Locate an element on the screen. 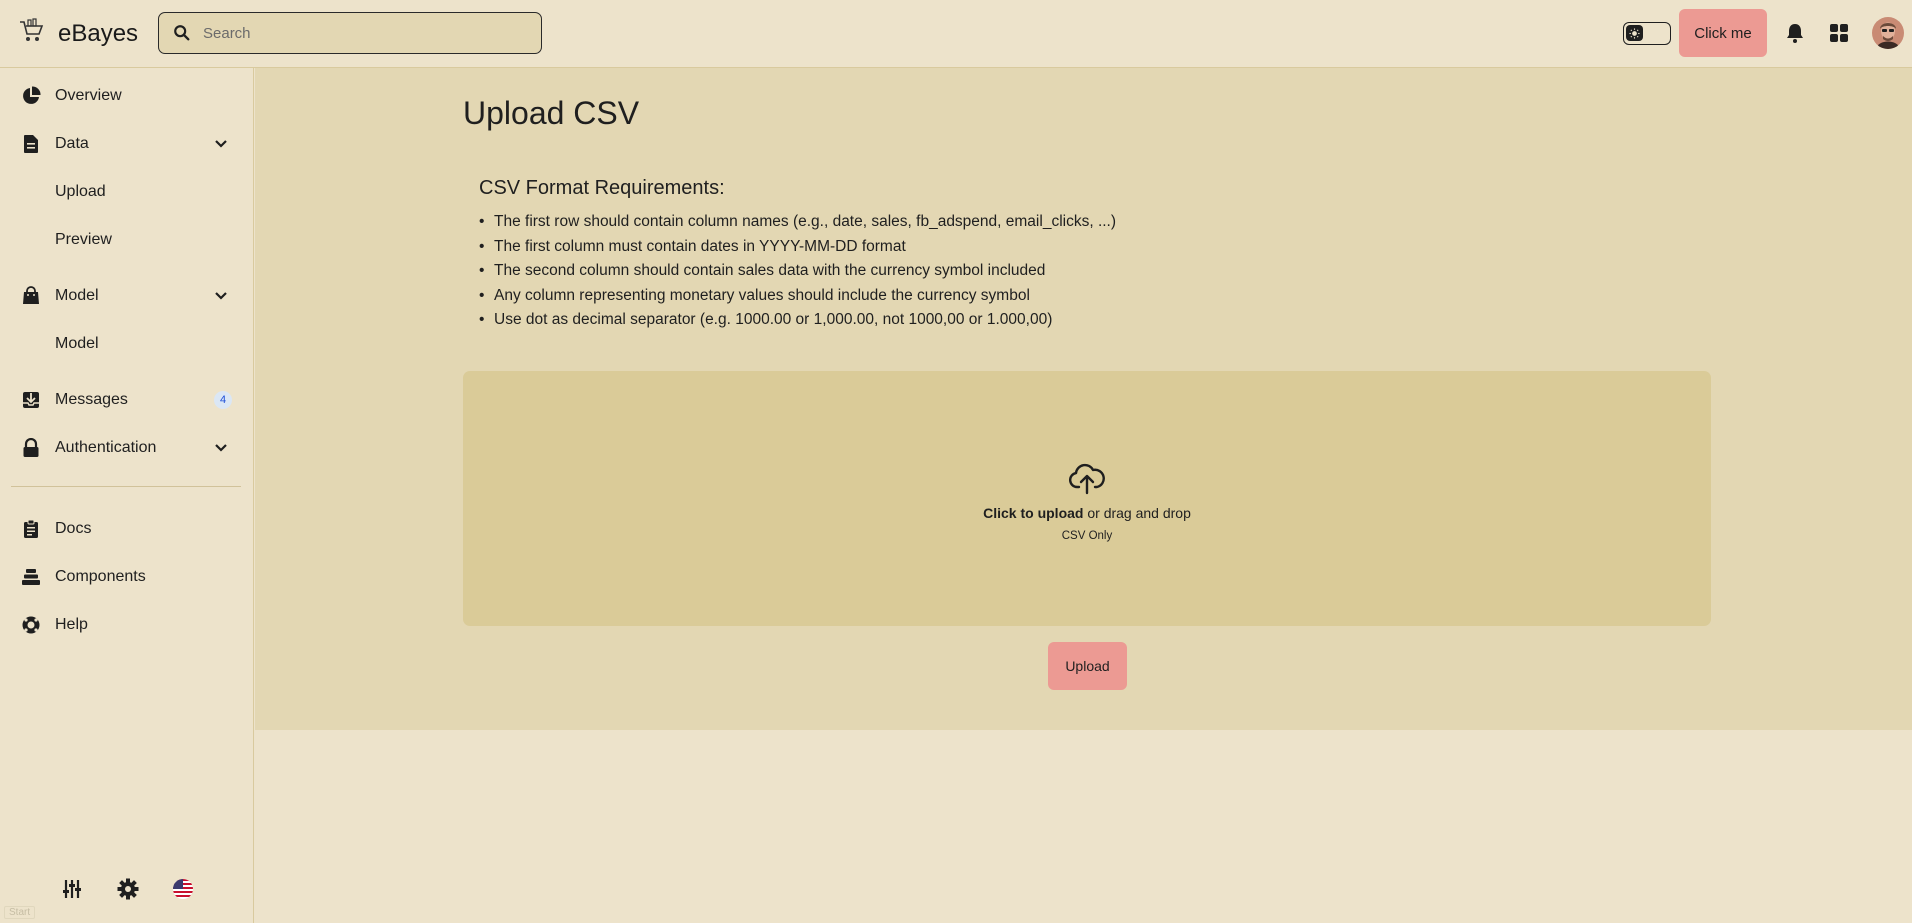 Image resolution: width=1912 pixels, height=923 pixels. start-label: Start is located at coordinates (20, 912).